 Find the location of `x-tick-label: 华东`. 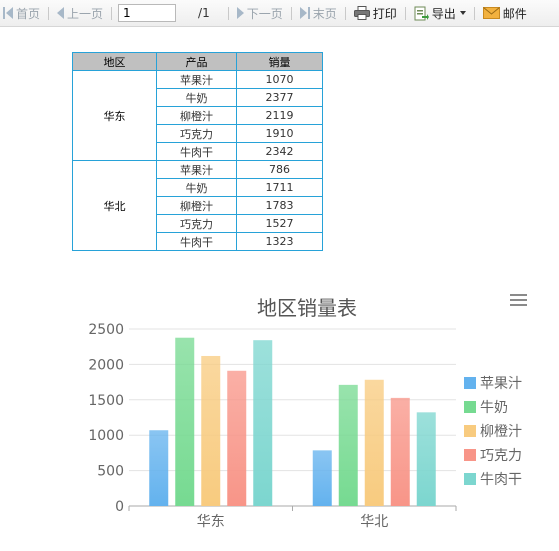

x-tick-label: 华东 is located at coordinates (211, 522).